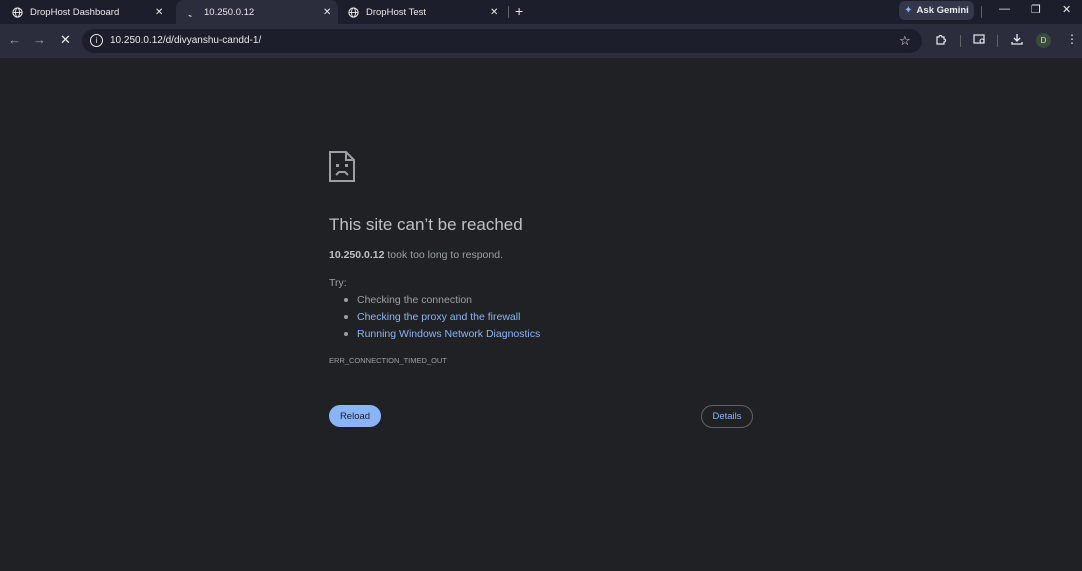  I want to click on error-title: This site can’t be reached, so click(426, 224).